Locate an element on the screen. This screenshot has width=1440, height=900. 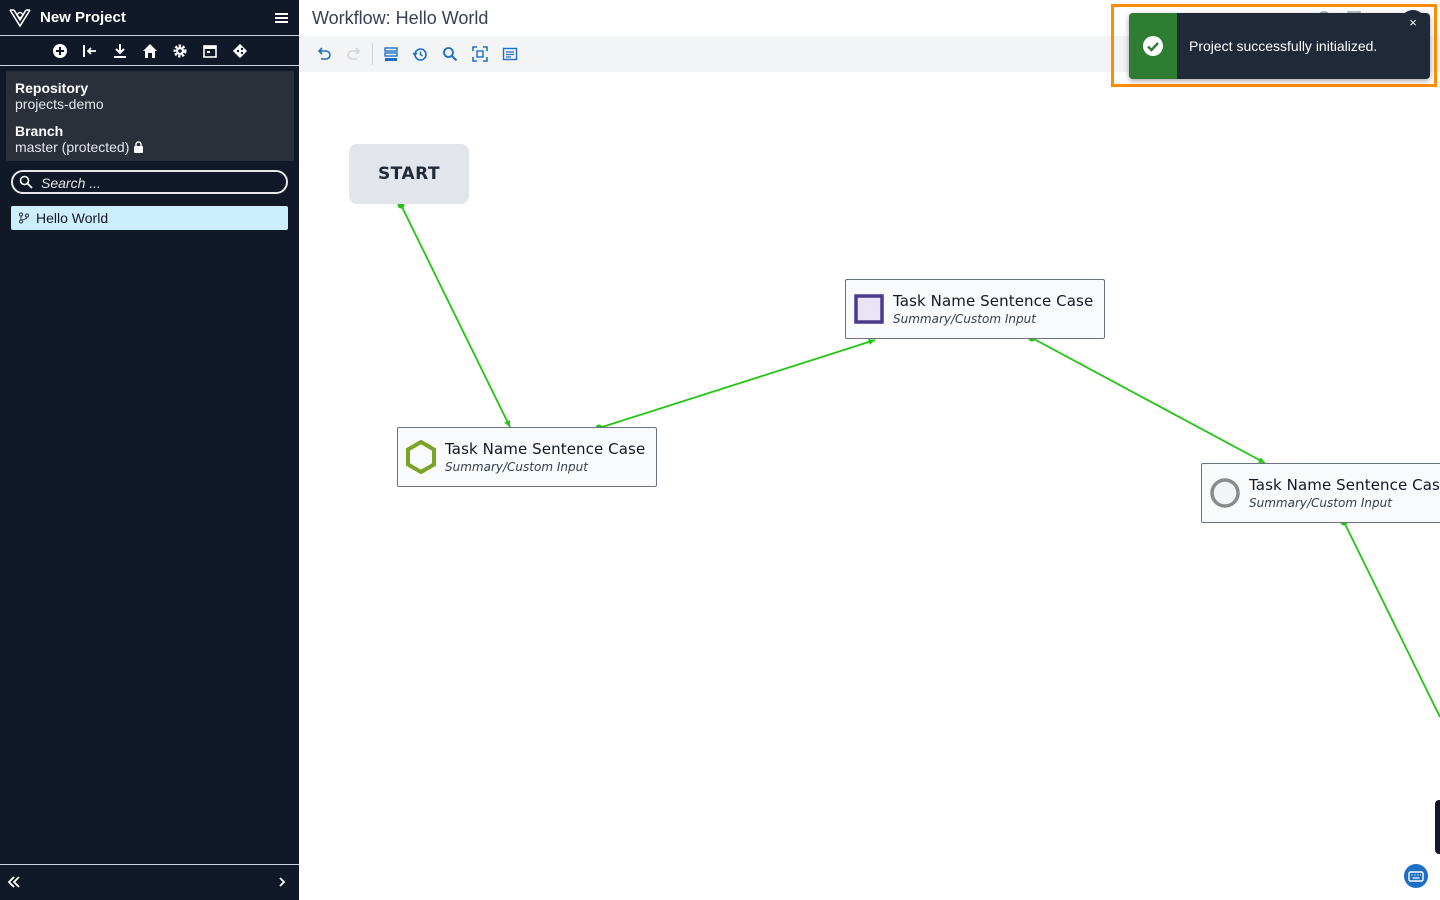
hexagon-icon is located at coordinates (421, 457).